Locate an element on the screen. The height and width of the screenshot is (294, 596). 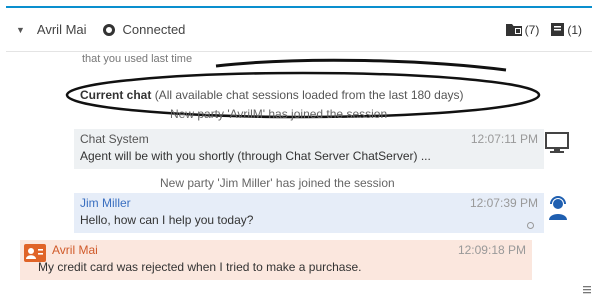
monitor-icon is located at coordinates (557, 142).